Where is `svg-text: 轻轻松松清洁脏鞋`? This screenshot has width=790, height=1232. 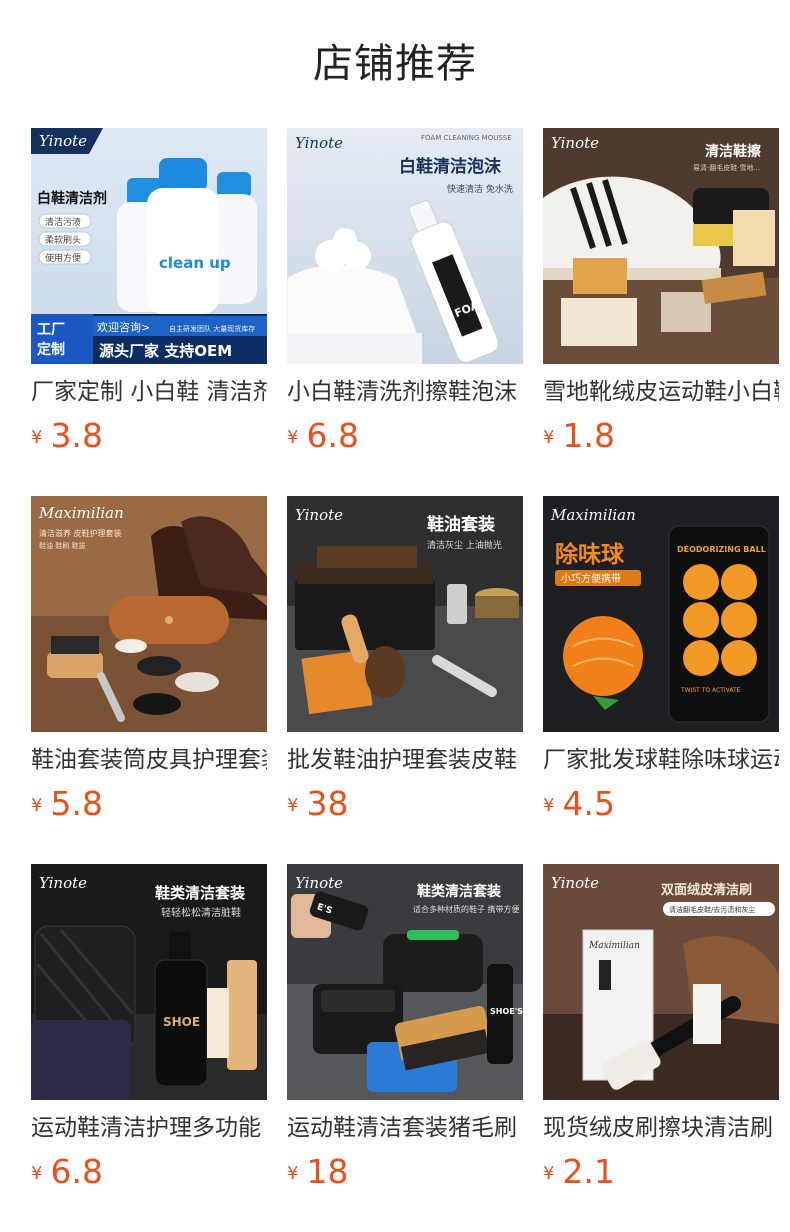 svg-text: 轻轻松松清洁脏鞋 is located at coordinates (201, 912).